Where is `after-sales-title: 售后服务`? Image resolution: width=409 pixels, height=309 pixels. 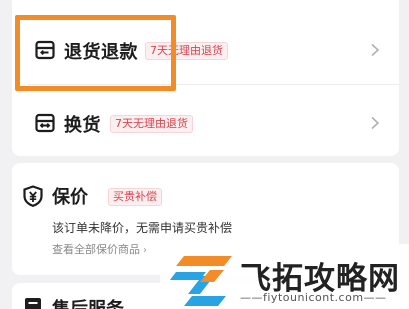 after-sales-title: 售后服务 is located at coordinates (88, 302).